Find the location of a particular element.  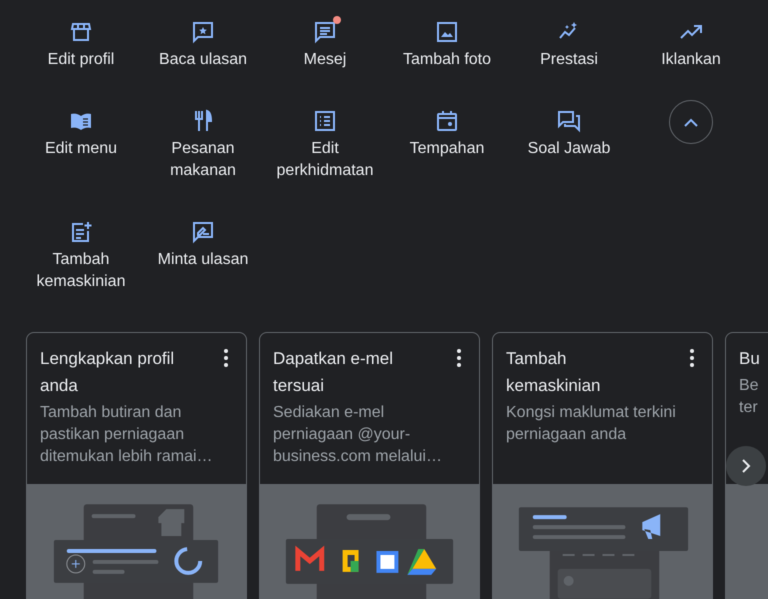

suggestion-card: Bu Be ter is located at coordinates (746, 465).